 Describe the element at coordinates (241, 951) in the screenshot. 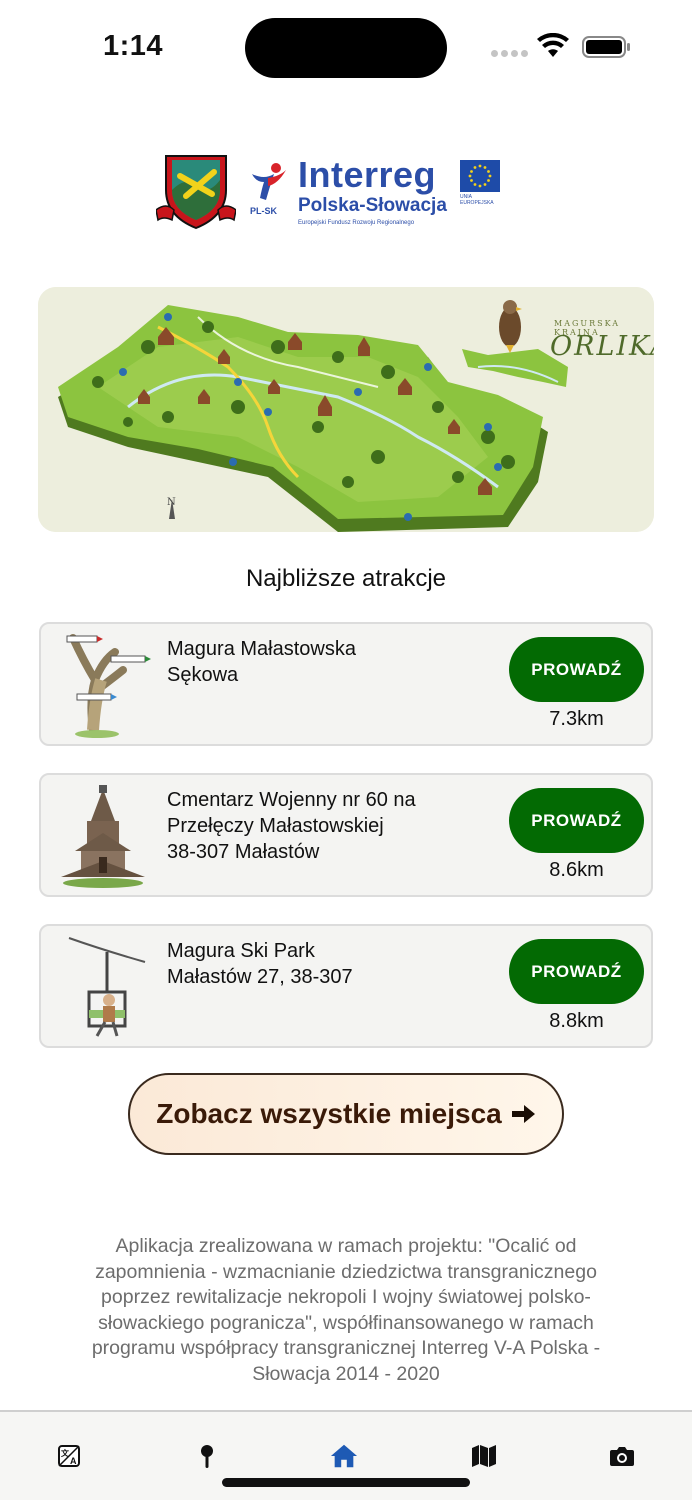

I see `attraction-name: Magura Ski Park` at that location.